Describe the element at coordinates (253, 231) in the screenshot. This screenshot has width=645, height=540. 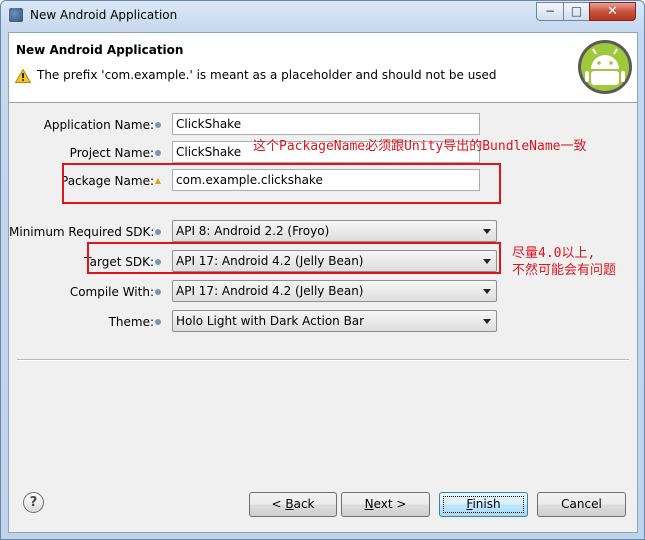
I see `min-sdk-value: API 8: Android 2.2 (Froyo)` at that location.